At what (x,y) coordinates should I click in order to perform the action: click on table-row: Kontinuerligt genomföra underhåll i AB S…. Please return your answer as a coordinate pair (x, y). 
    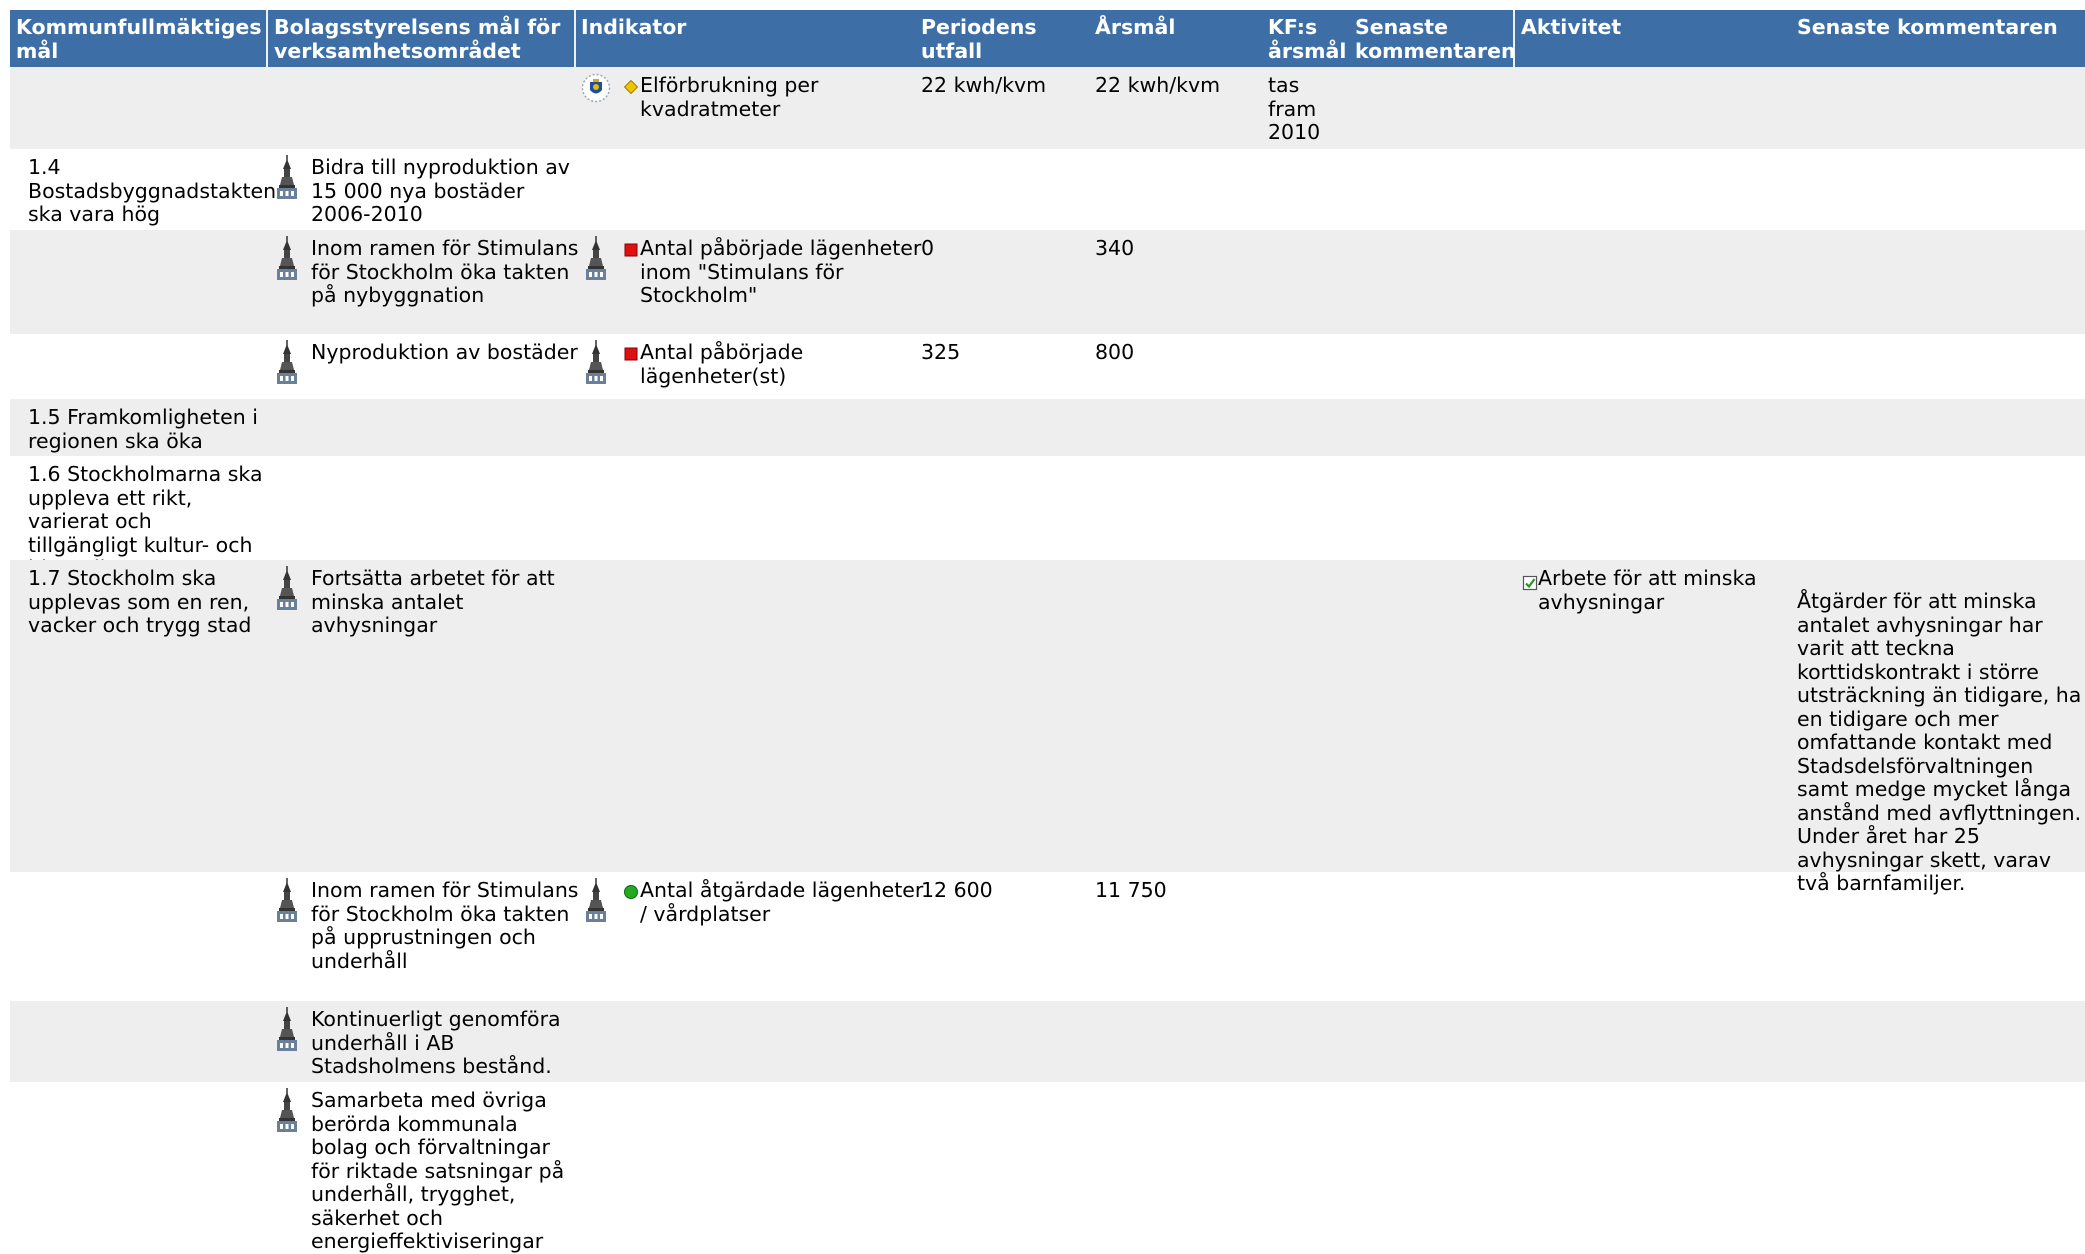
    Looking at the image, I should click on (1047, 1041).